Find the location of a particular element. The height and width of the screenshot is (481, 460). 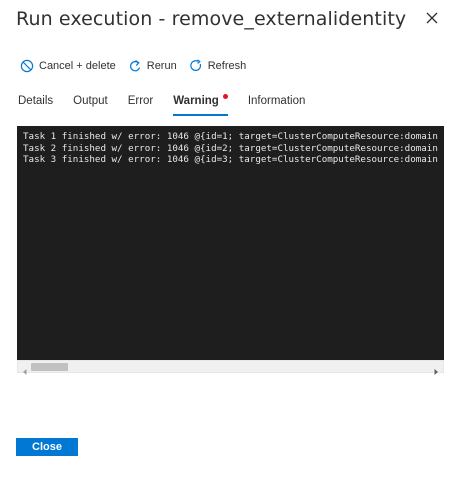

cancel-delete-button: Cancel + delete is located at coordinates (68, 66).